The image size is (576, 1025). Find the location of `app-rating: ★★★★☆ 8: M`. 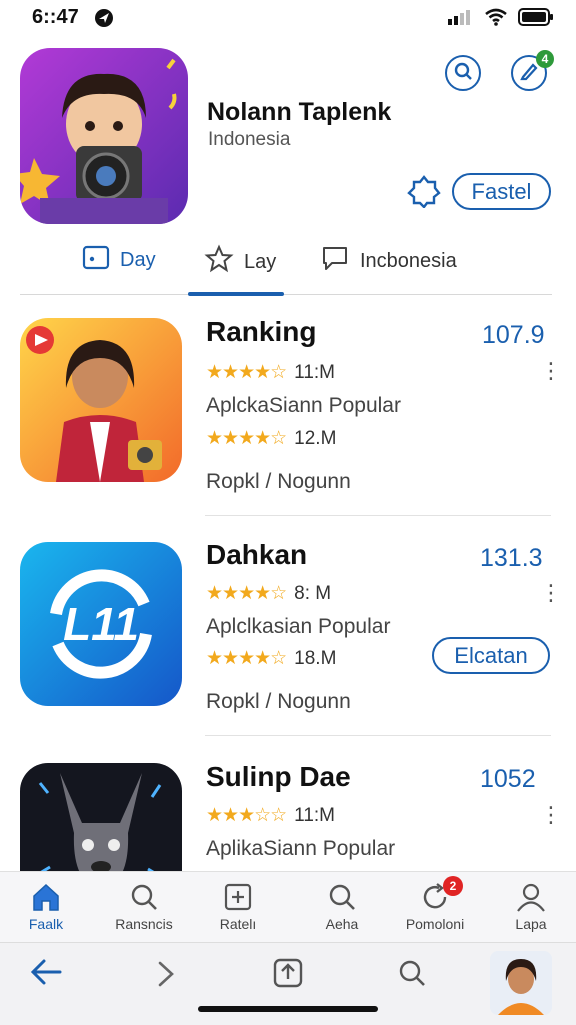

app-rating: ★★★★☆ 8: M is located at coordinates (268, 593).